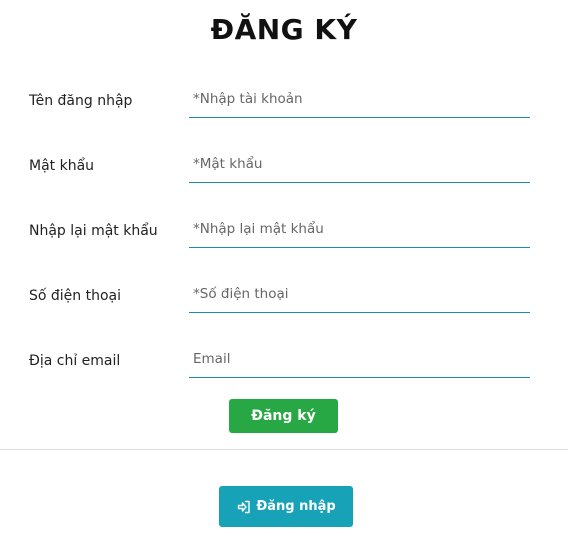 This screenshot has height=559, width=568. Describe the element at coordinates (81, 101) in the screenshot. I see `username-label: Tên đăng nhập` at that location.